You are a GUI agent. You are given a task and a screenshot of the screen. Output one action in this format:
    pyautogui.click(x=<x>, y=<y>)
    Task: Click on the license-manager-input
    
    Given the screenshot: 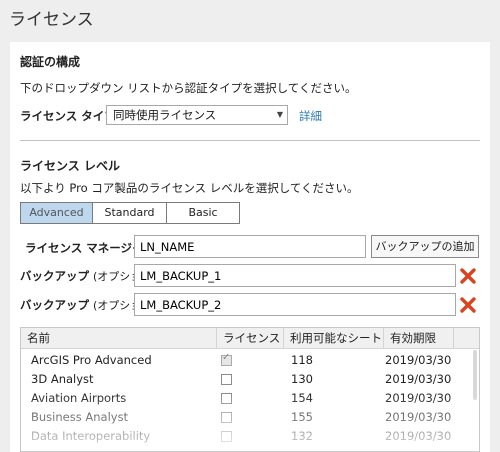 What is the action you would take?
    pyautogui.click(x=250, y=246)
    